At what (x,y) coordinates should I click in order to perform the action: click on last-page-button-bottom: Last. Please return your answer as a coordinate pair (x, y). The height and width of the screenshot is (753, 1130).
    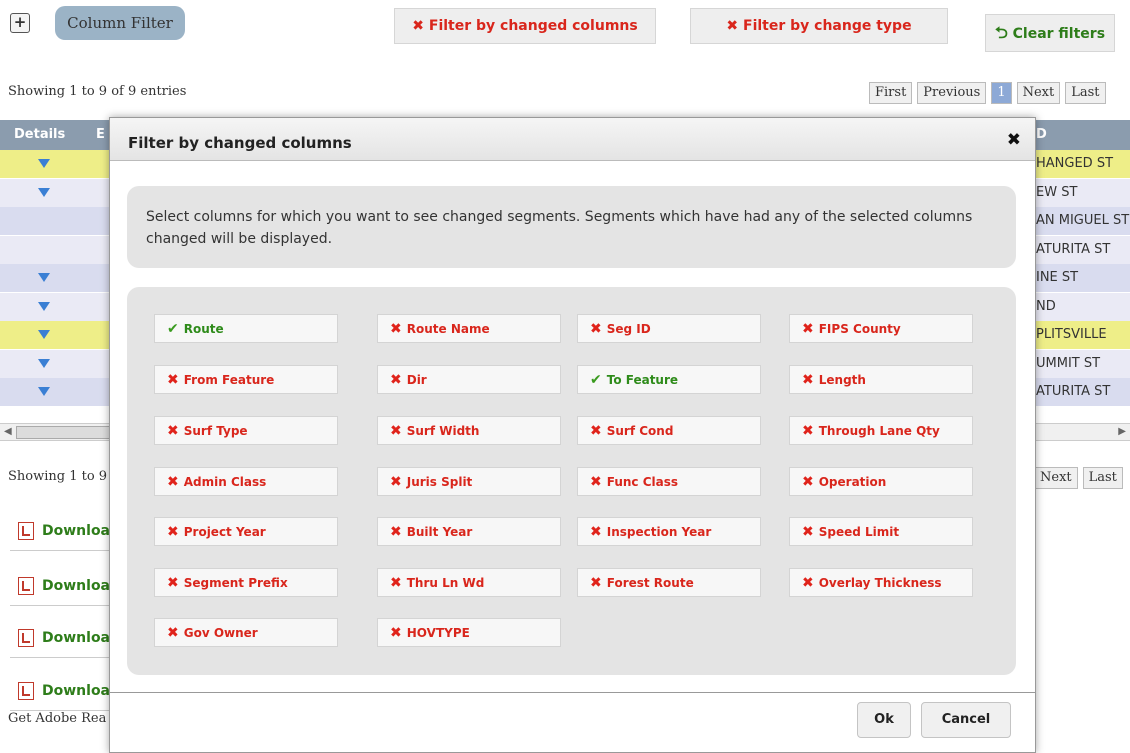
    Looking at the image, I should click on (1102, 478).